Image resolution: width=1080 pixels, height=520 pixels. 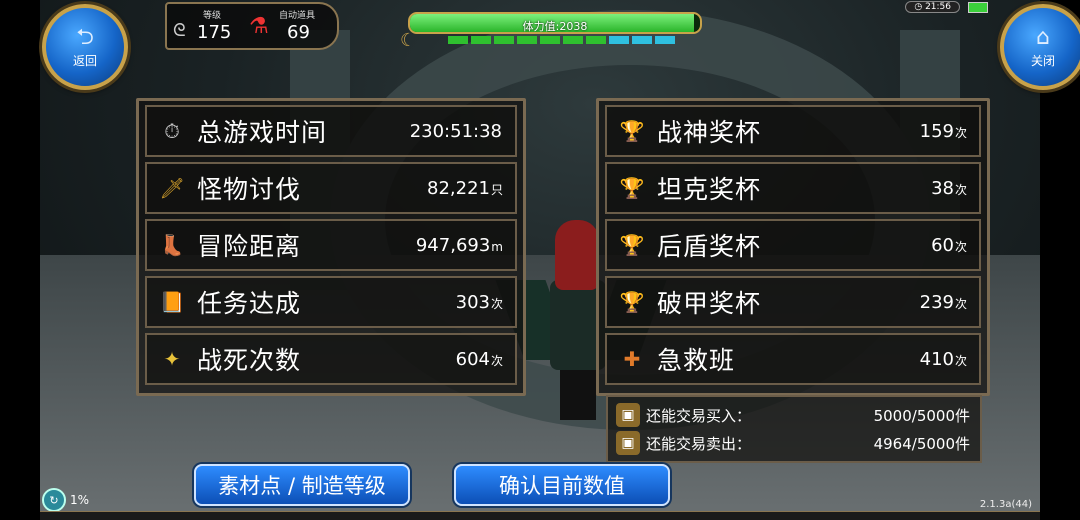 What do you see at coordinates (696, 360) in the screenshot?
I see `stat-label: 急救班` at bounding box center [696, 360].